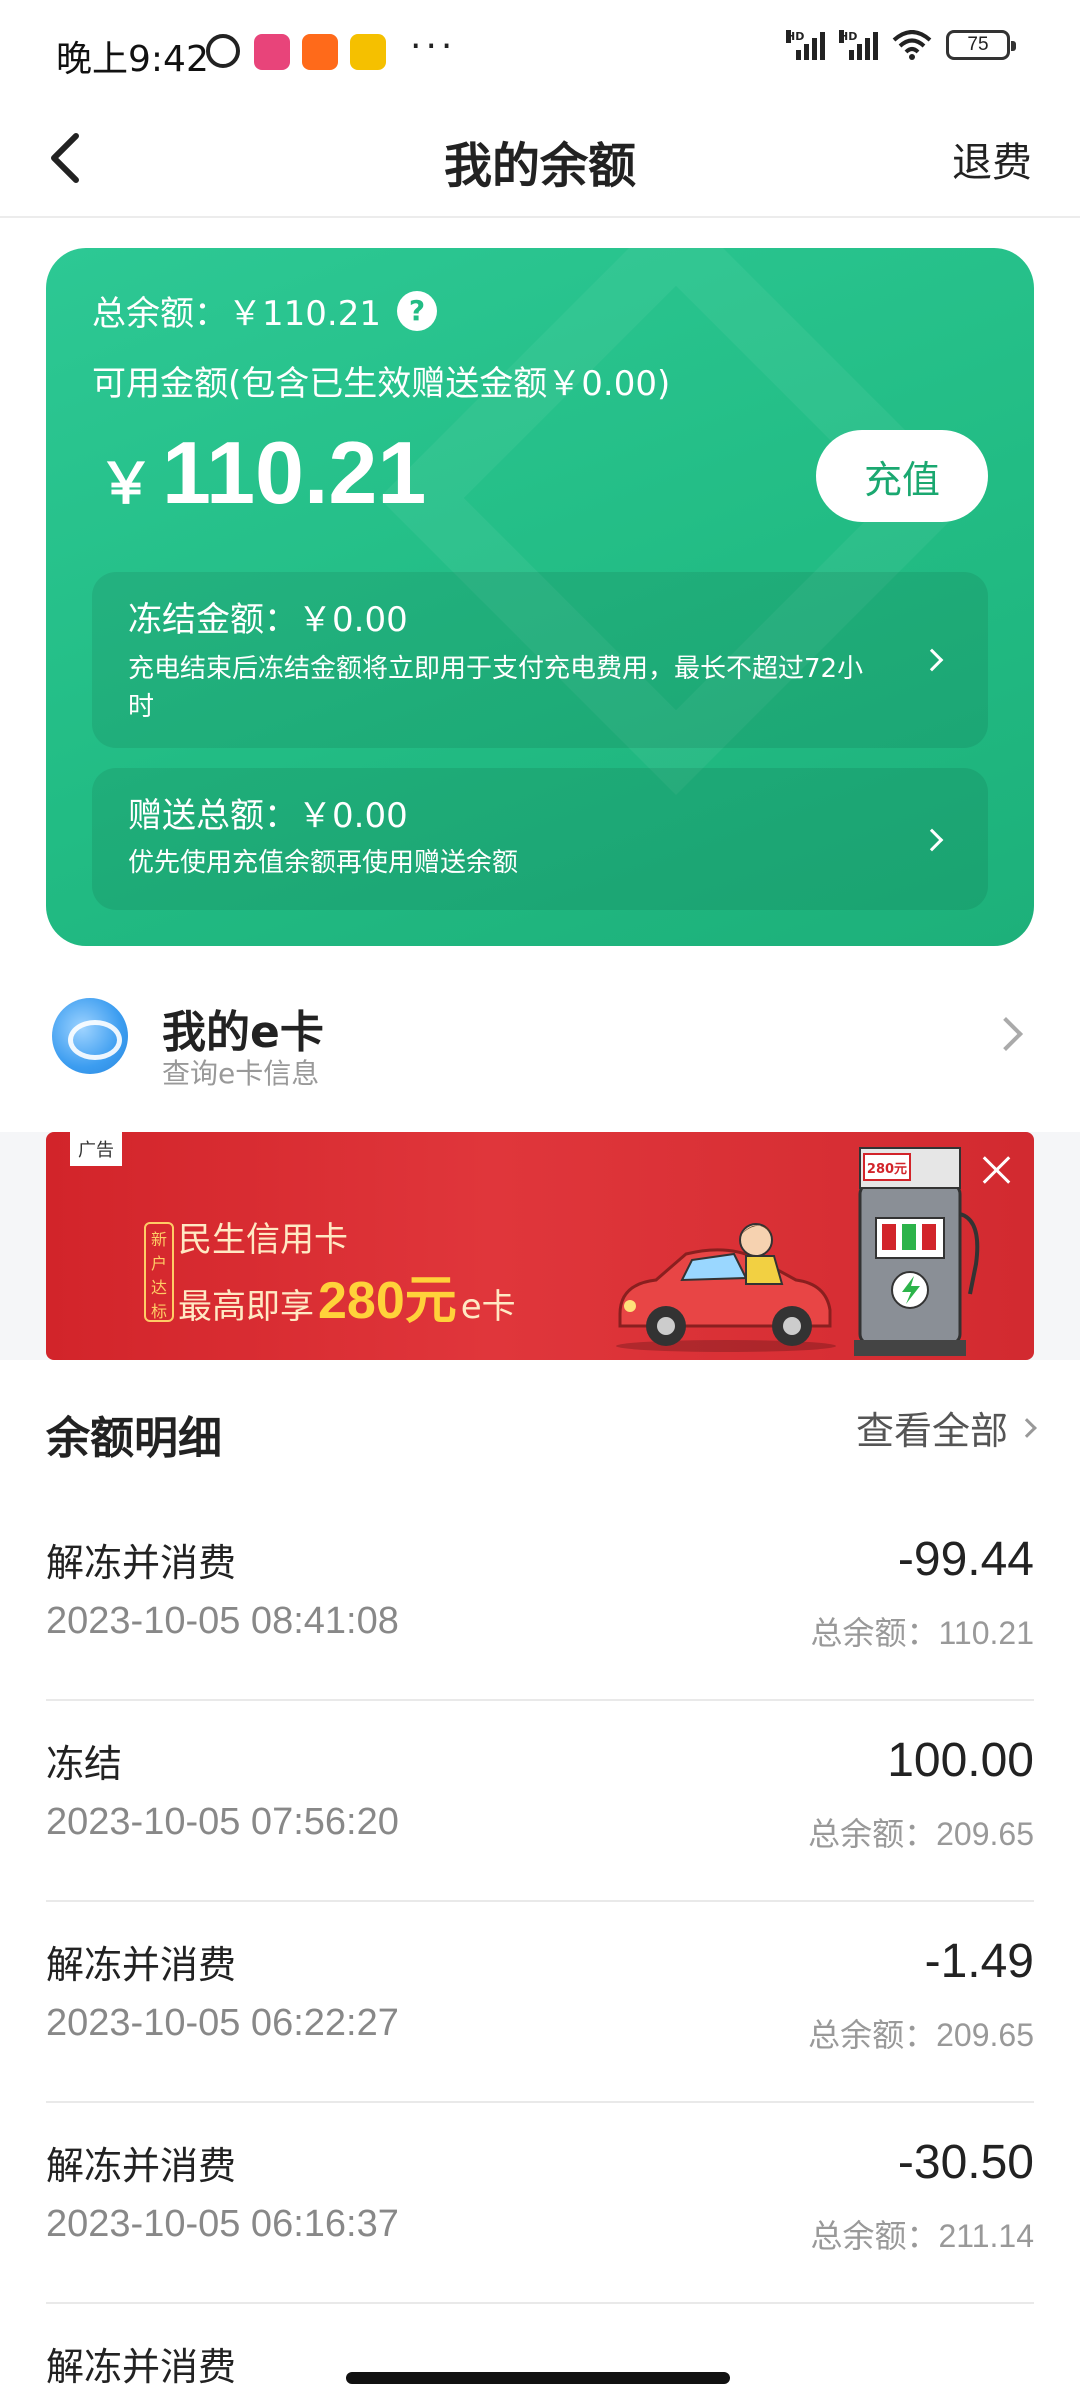 The image size is (1080, 2400). What do you see at coordinates (90, 1036) in the screenshot?
I see `ecard-logo-icon` at bounding box center [90, 1036].